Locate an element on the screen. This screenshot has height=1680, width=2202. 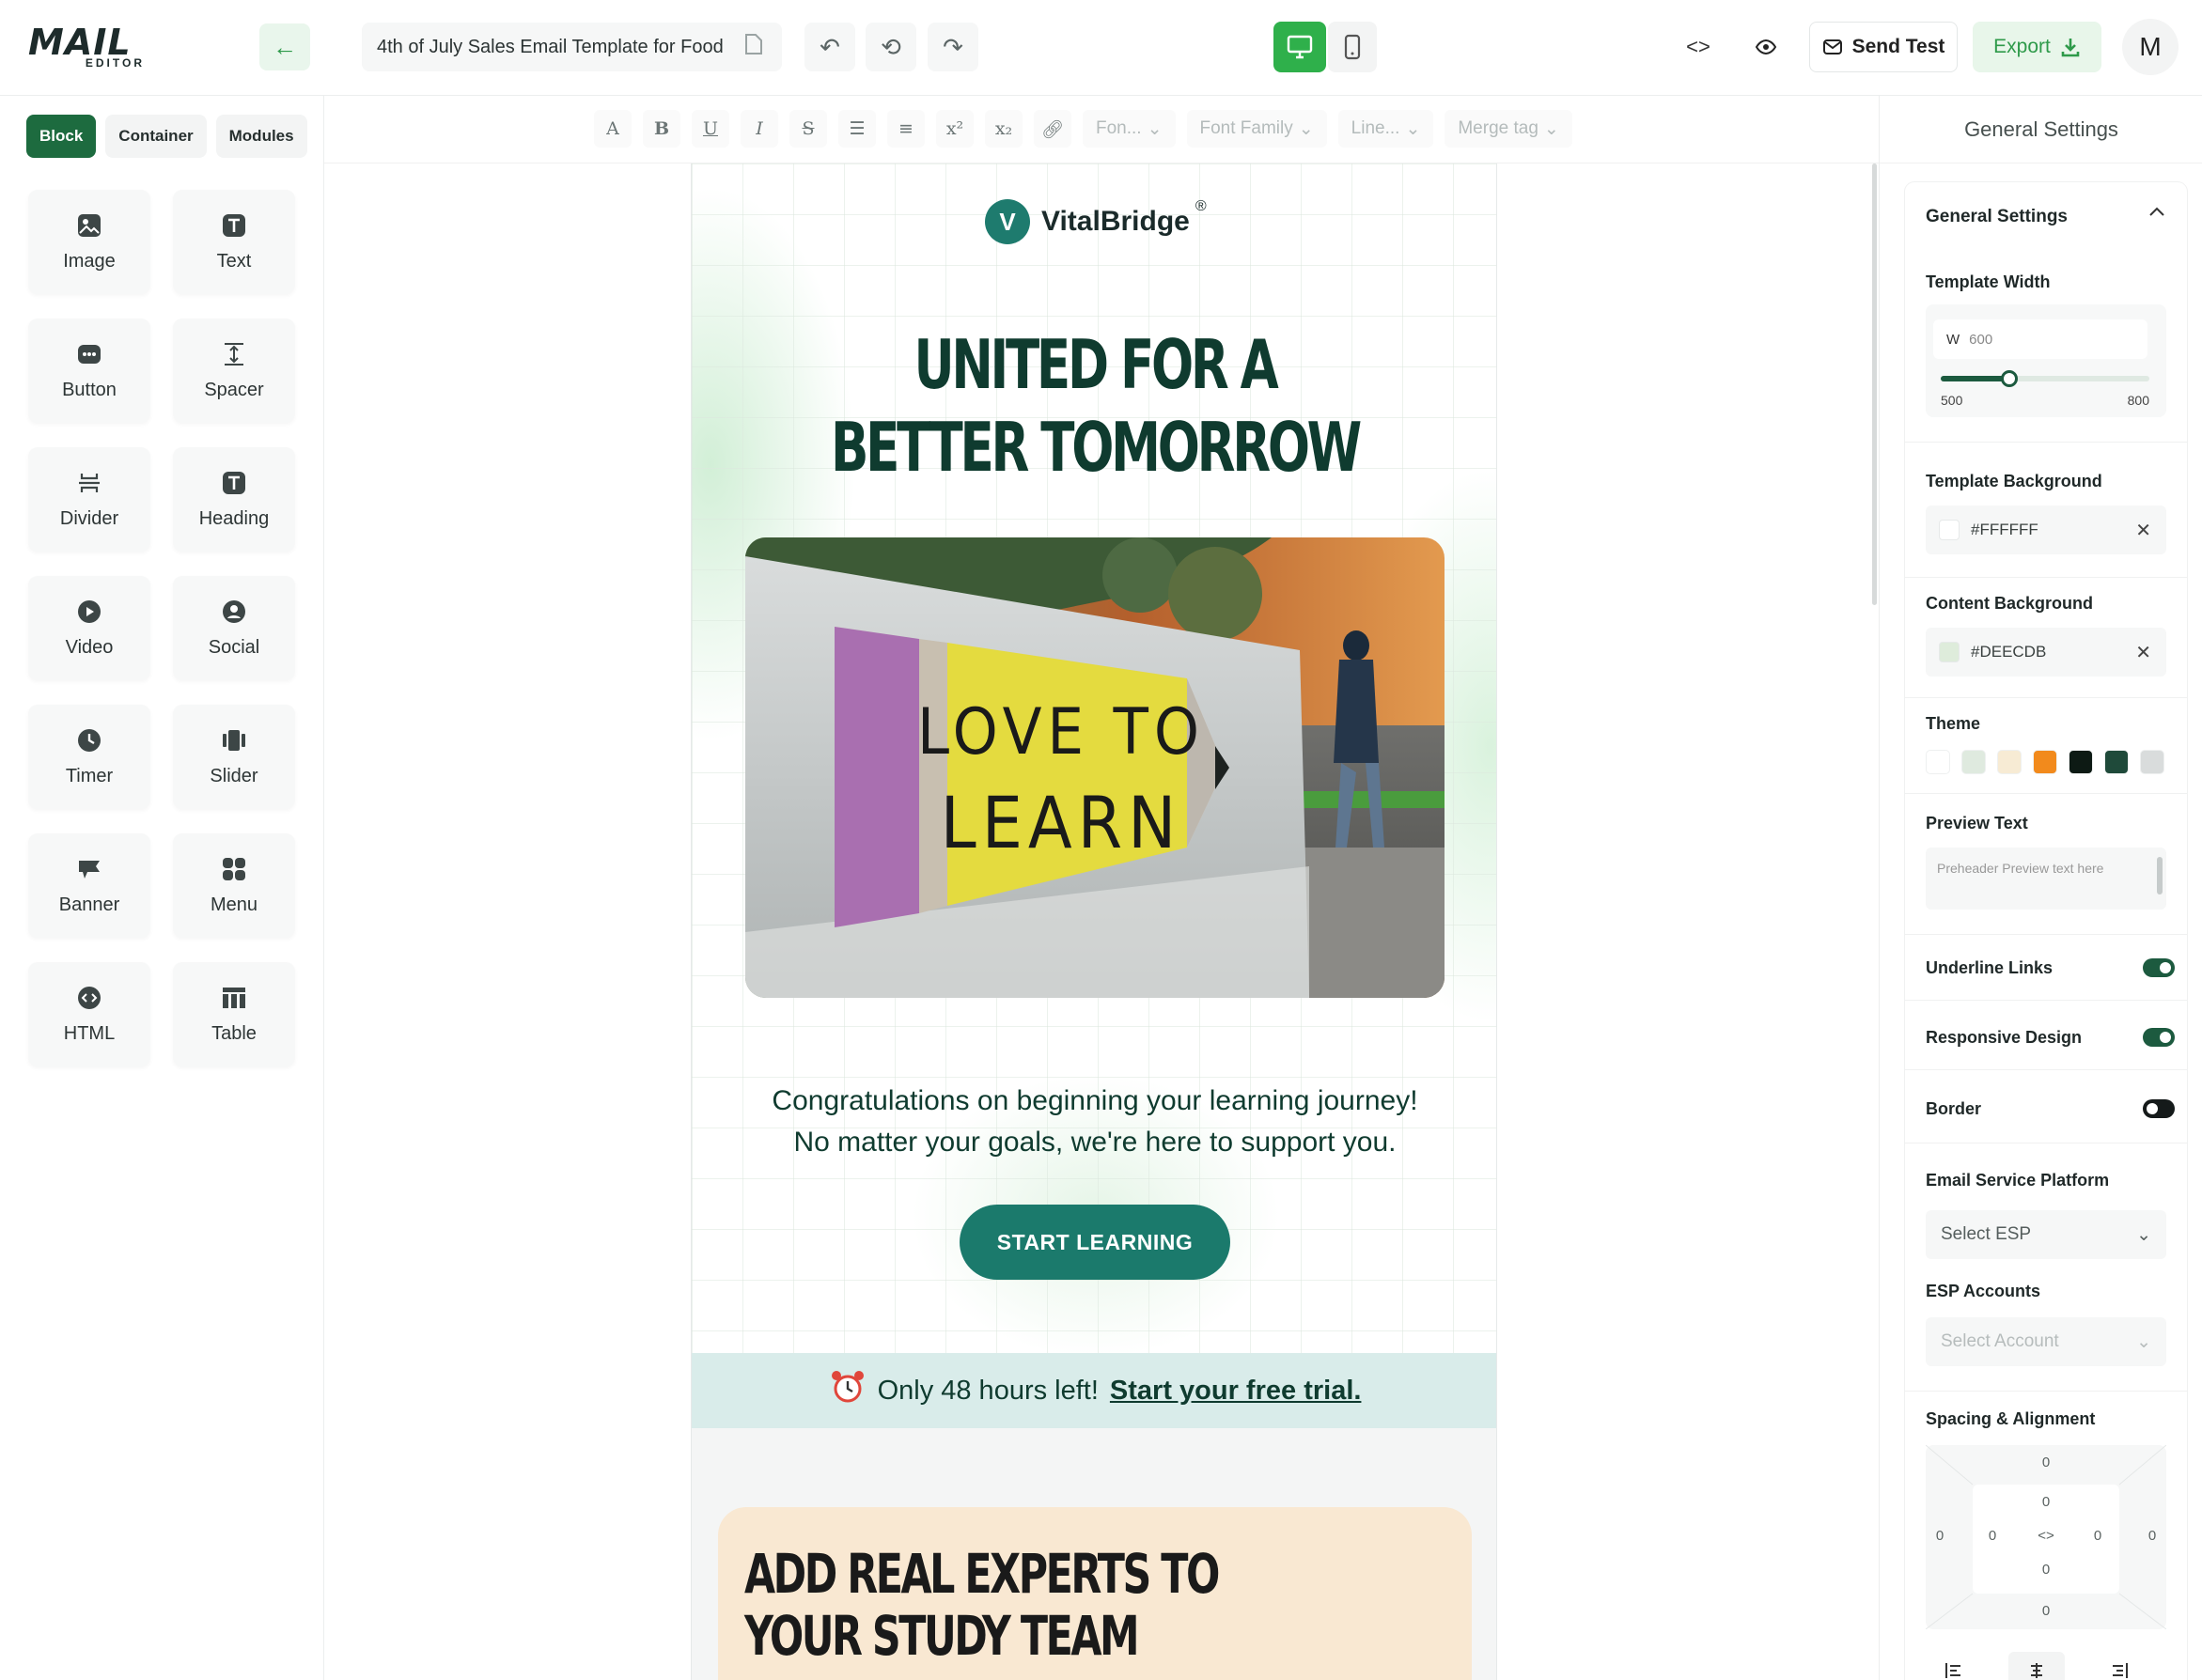
inner-right-value: 0 is located at coordinates (2098, 1536).